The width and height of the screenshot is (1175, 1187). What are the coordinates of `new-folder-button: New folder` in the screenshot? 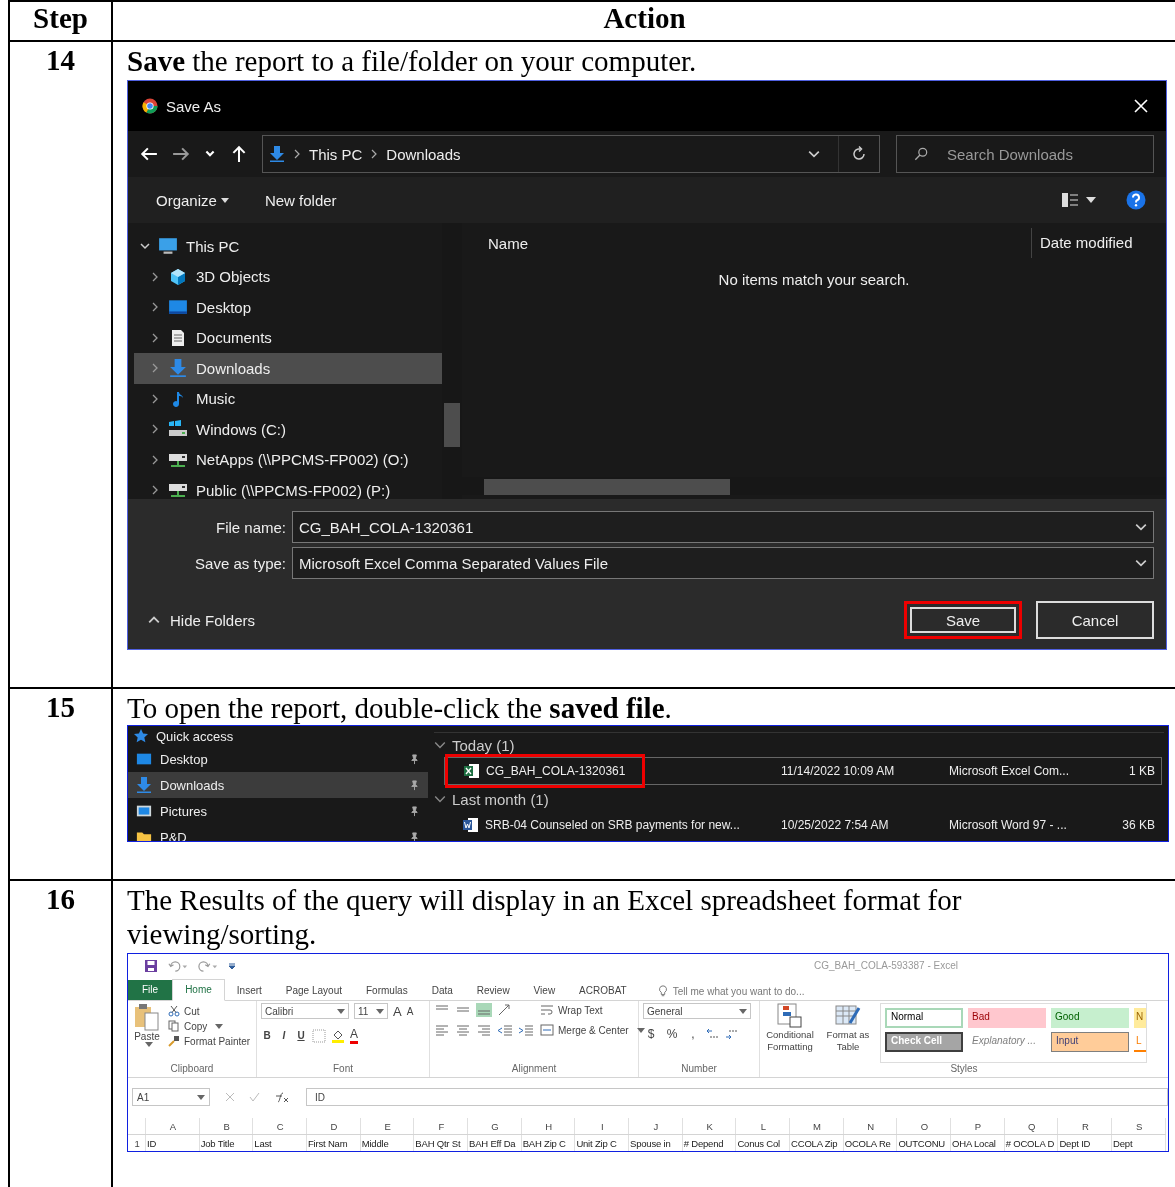 It's located at (300, 200).